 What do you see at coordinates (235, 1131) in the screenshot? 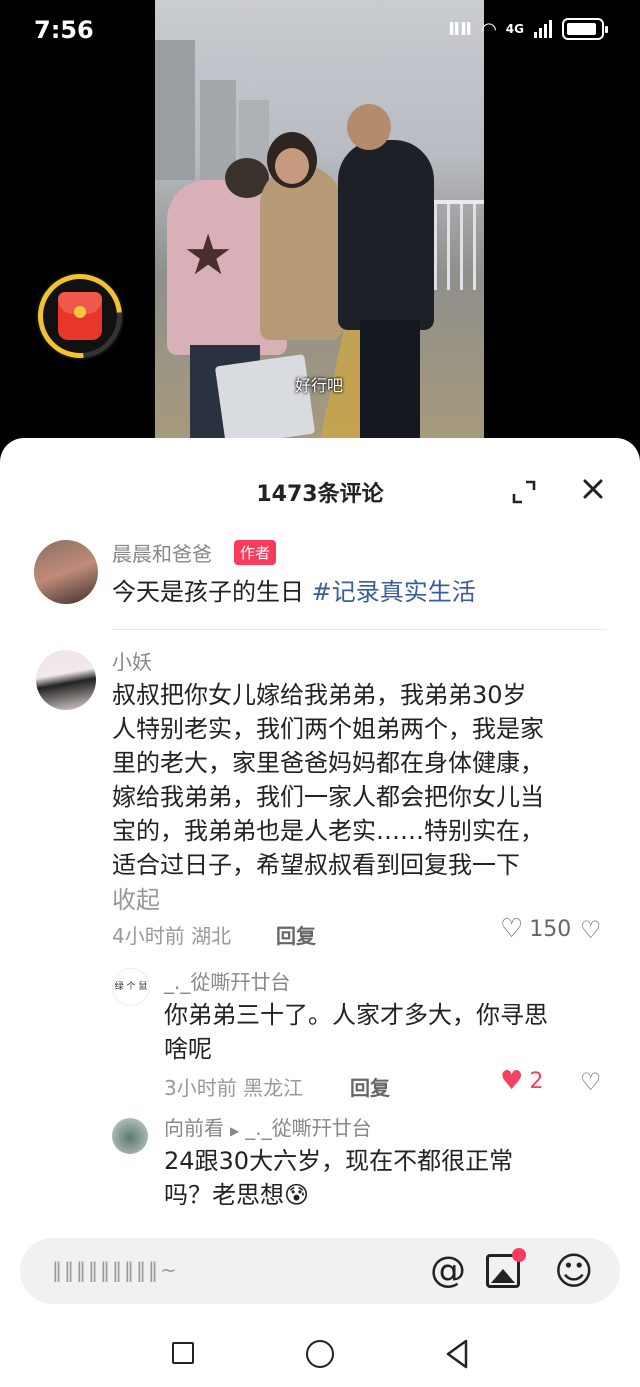
I see `reply-arrow-icon: ▶` at bounding box center [235, 1131].